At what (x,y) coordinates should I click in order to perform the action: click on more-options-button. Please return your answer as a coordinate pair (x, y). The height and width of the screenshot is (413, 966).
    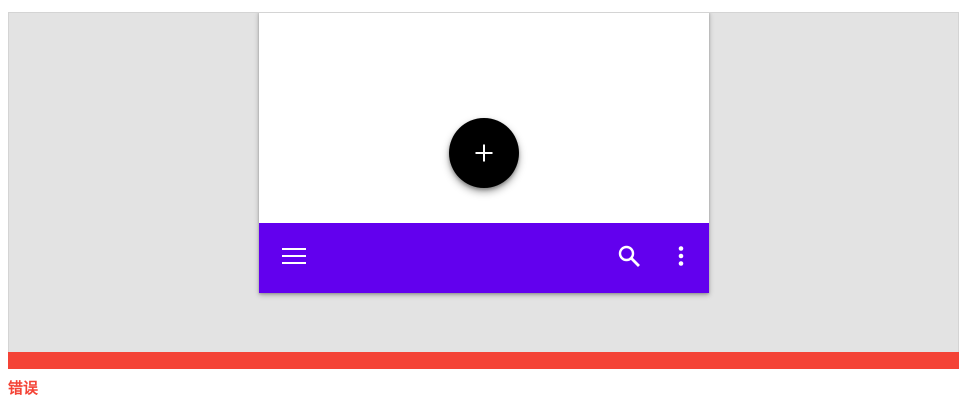
    Looking at the image, I should click on (681, 258).